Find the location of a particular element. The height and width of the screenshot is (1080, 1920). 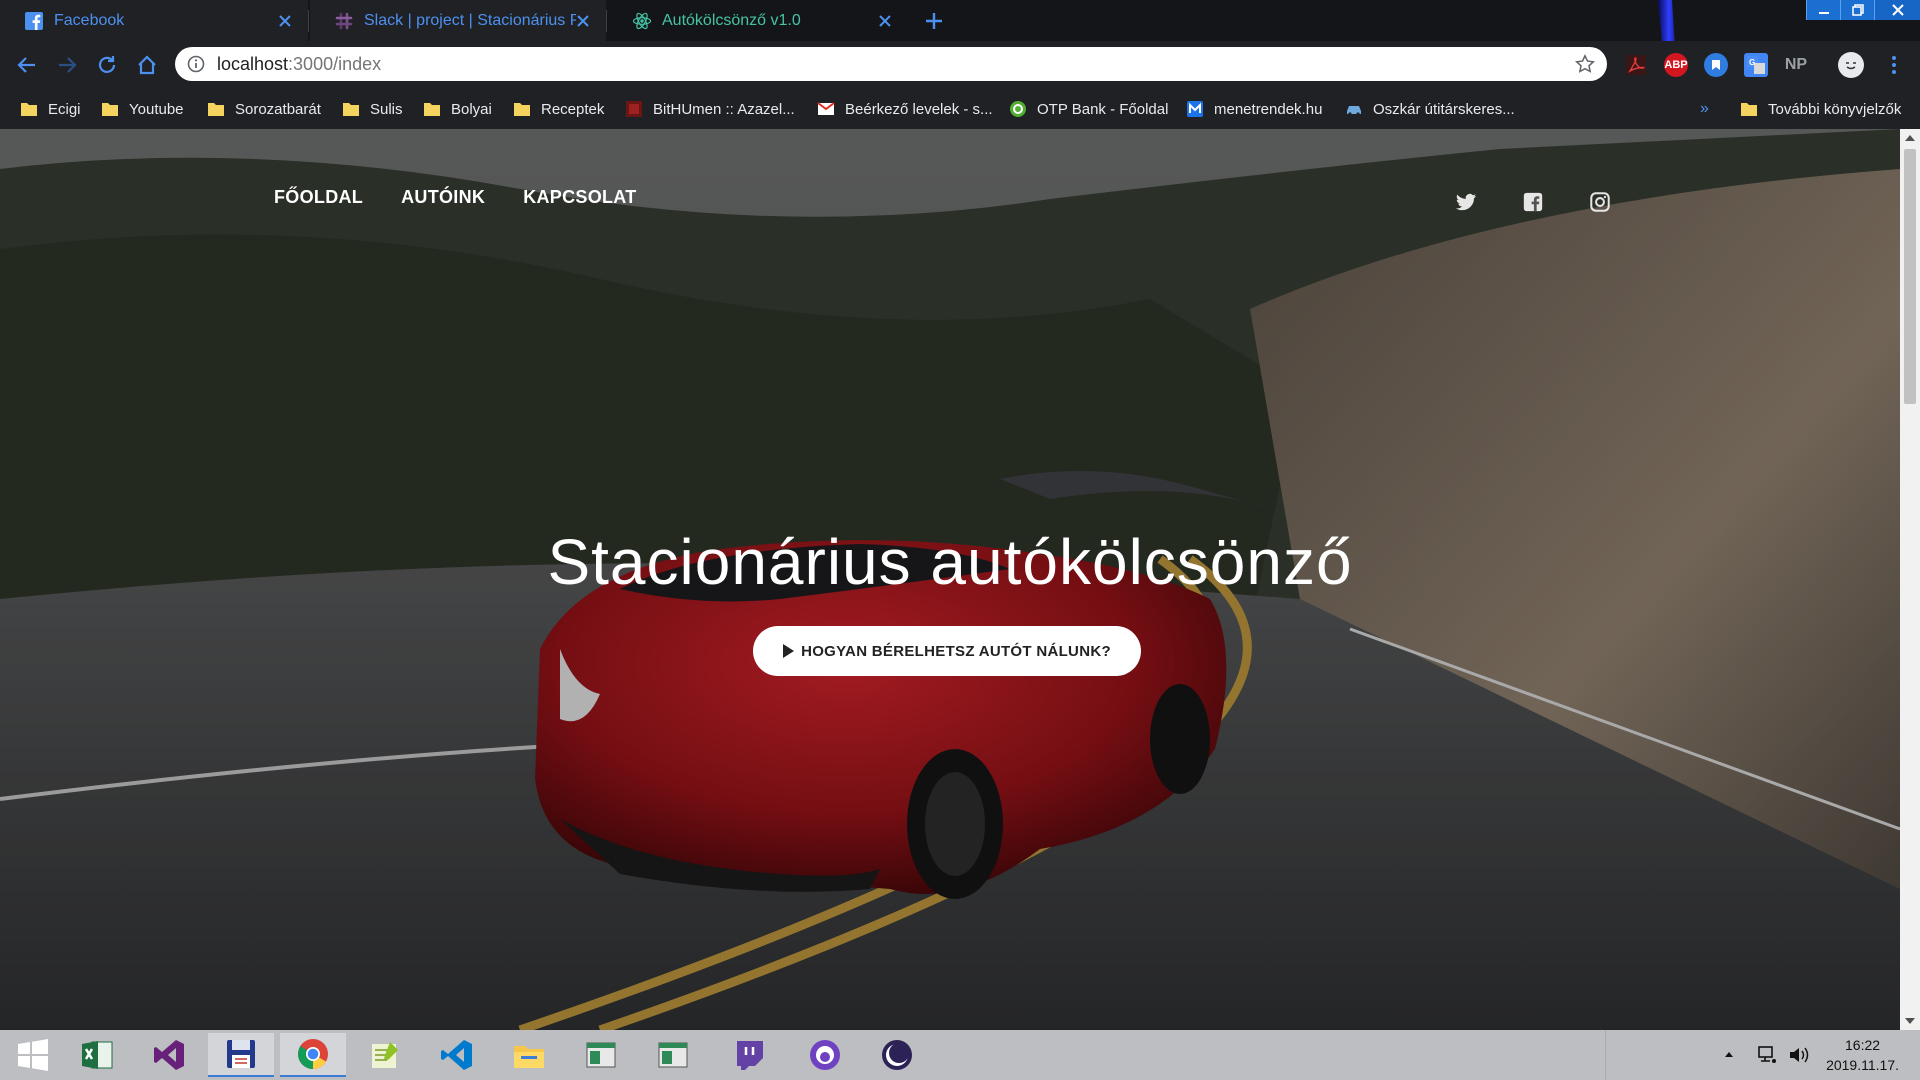

close-window-button is located at coordinates (1897, 10).